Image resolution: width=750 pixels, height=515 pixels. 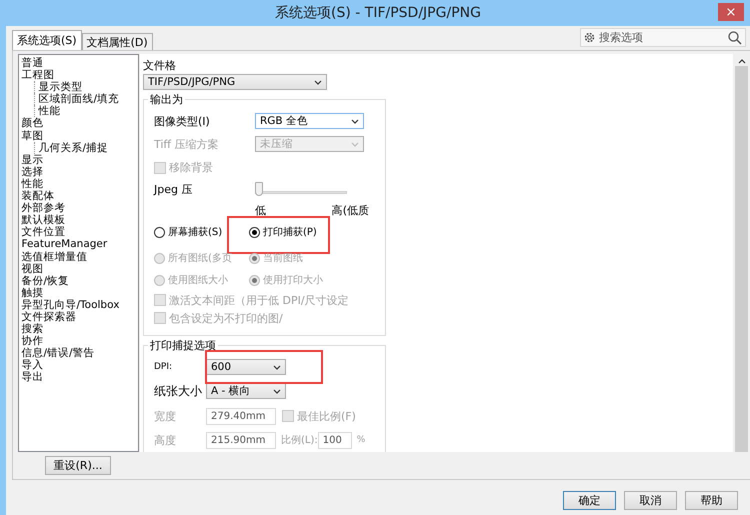 I want to click on tree-item: 默认模板, so click(x=44, y=220).